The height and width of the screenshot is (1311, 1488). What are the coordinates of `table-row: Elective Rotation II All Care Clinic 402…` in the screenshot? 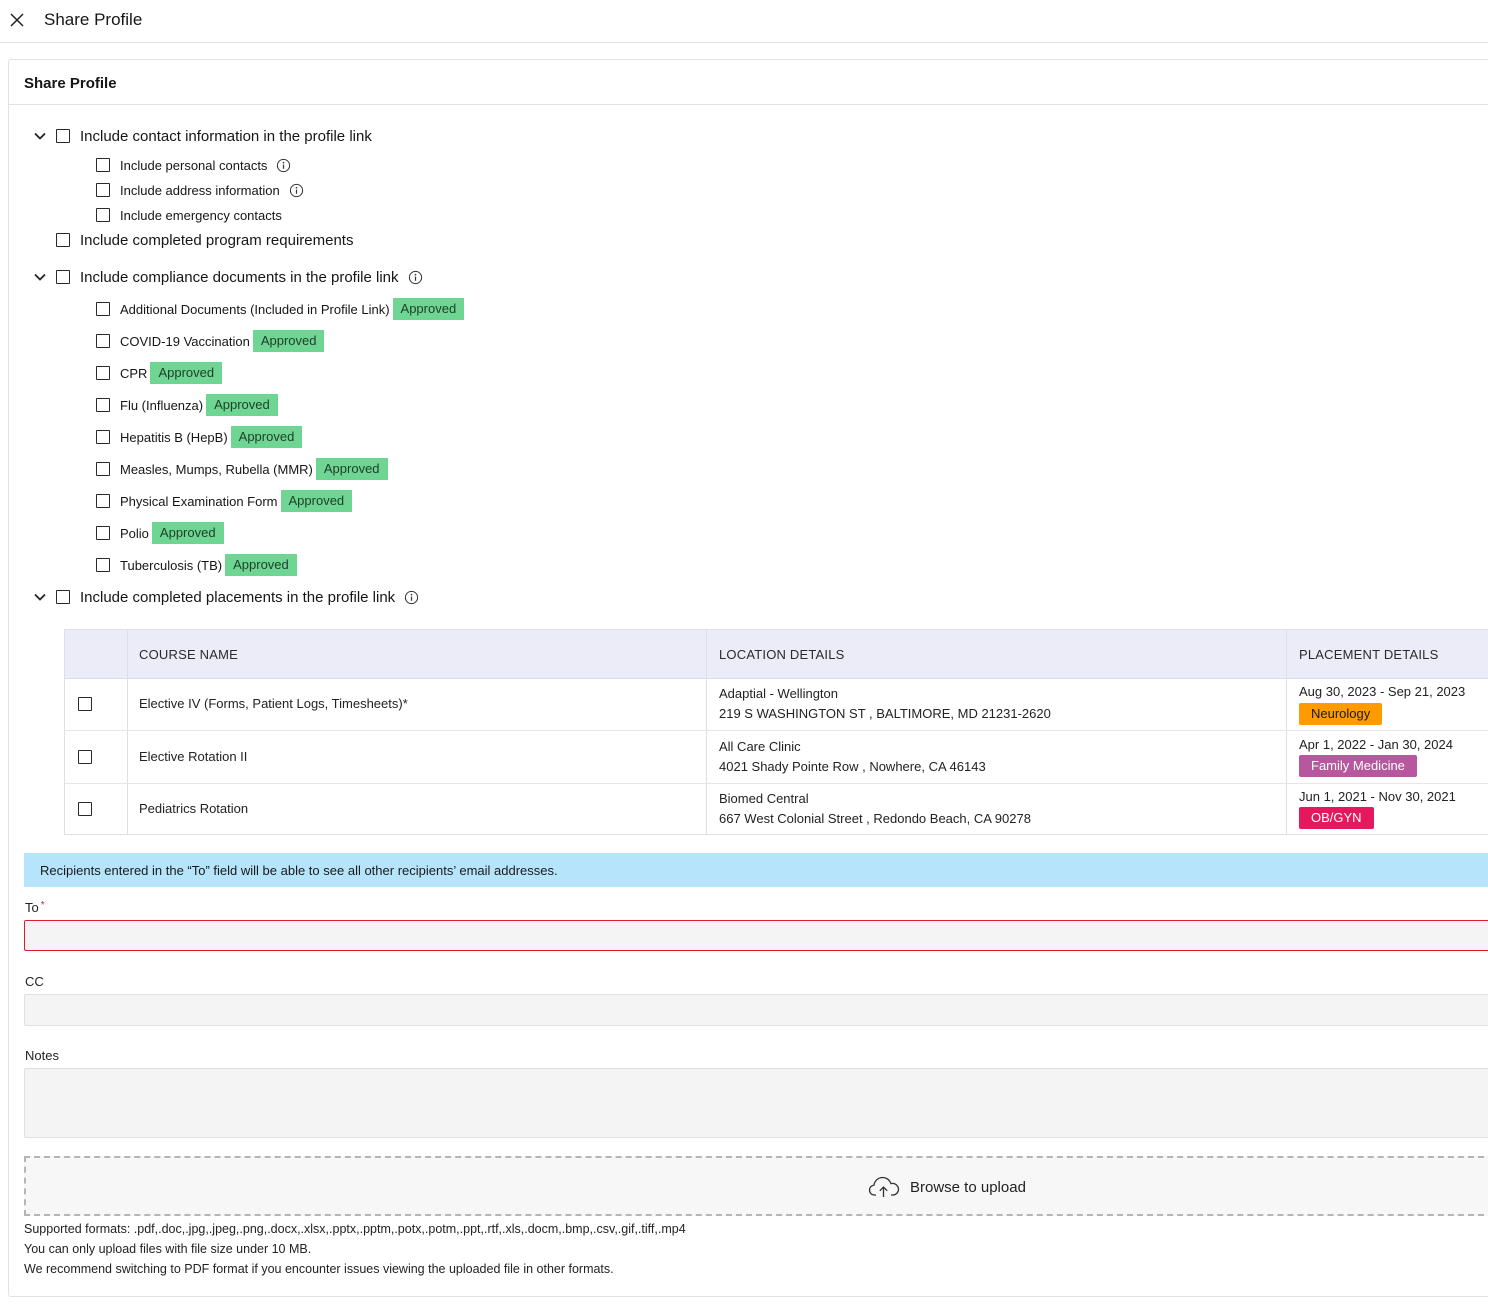 It's located at (776, 757).